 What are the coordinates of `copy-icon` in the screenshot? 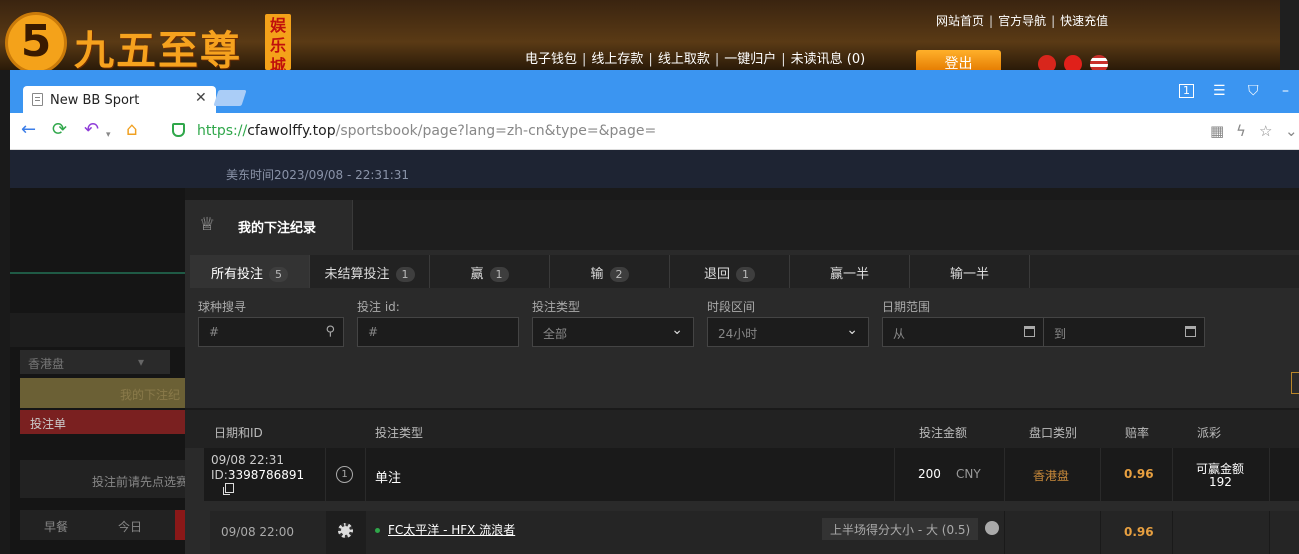 It's located at (229, 488).